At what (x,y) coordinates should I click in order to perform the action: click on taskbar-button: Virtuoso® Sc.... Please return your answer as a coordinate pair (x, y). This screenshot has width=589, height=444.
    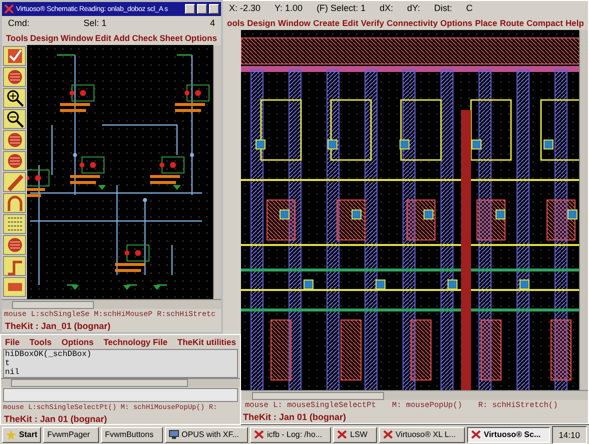
    Looking at the image, I should click on (508, 434).